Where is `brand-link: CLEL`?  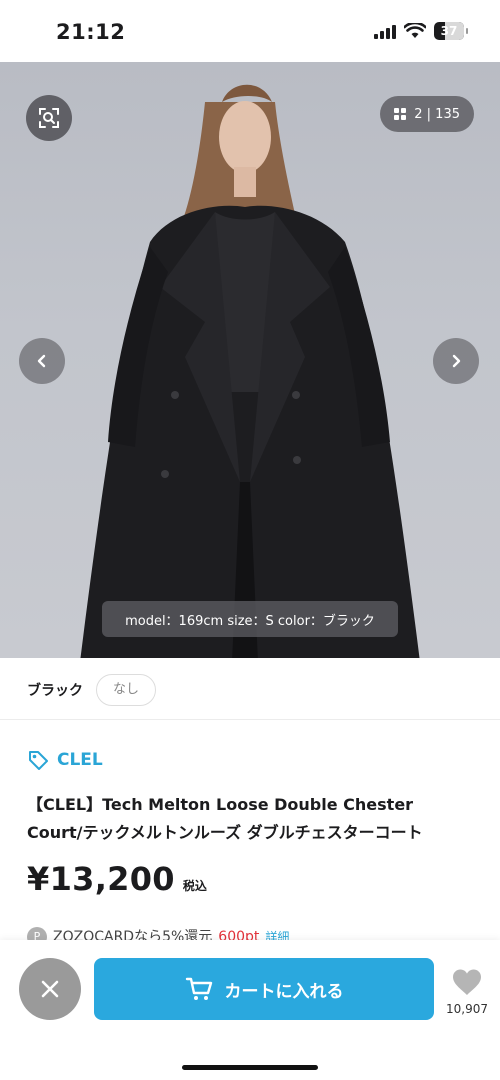
brand-link: CLEL is located at coordinates (65, 760).